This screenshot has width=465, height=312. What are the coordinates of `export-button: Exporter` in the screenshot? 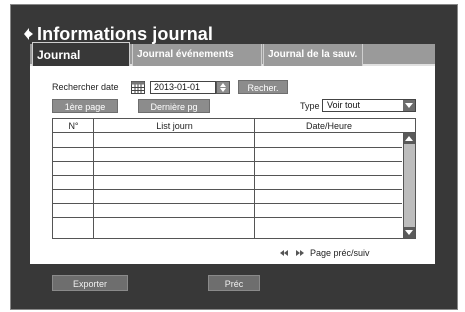 It's located at (90, 283).